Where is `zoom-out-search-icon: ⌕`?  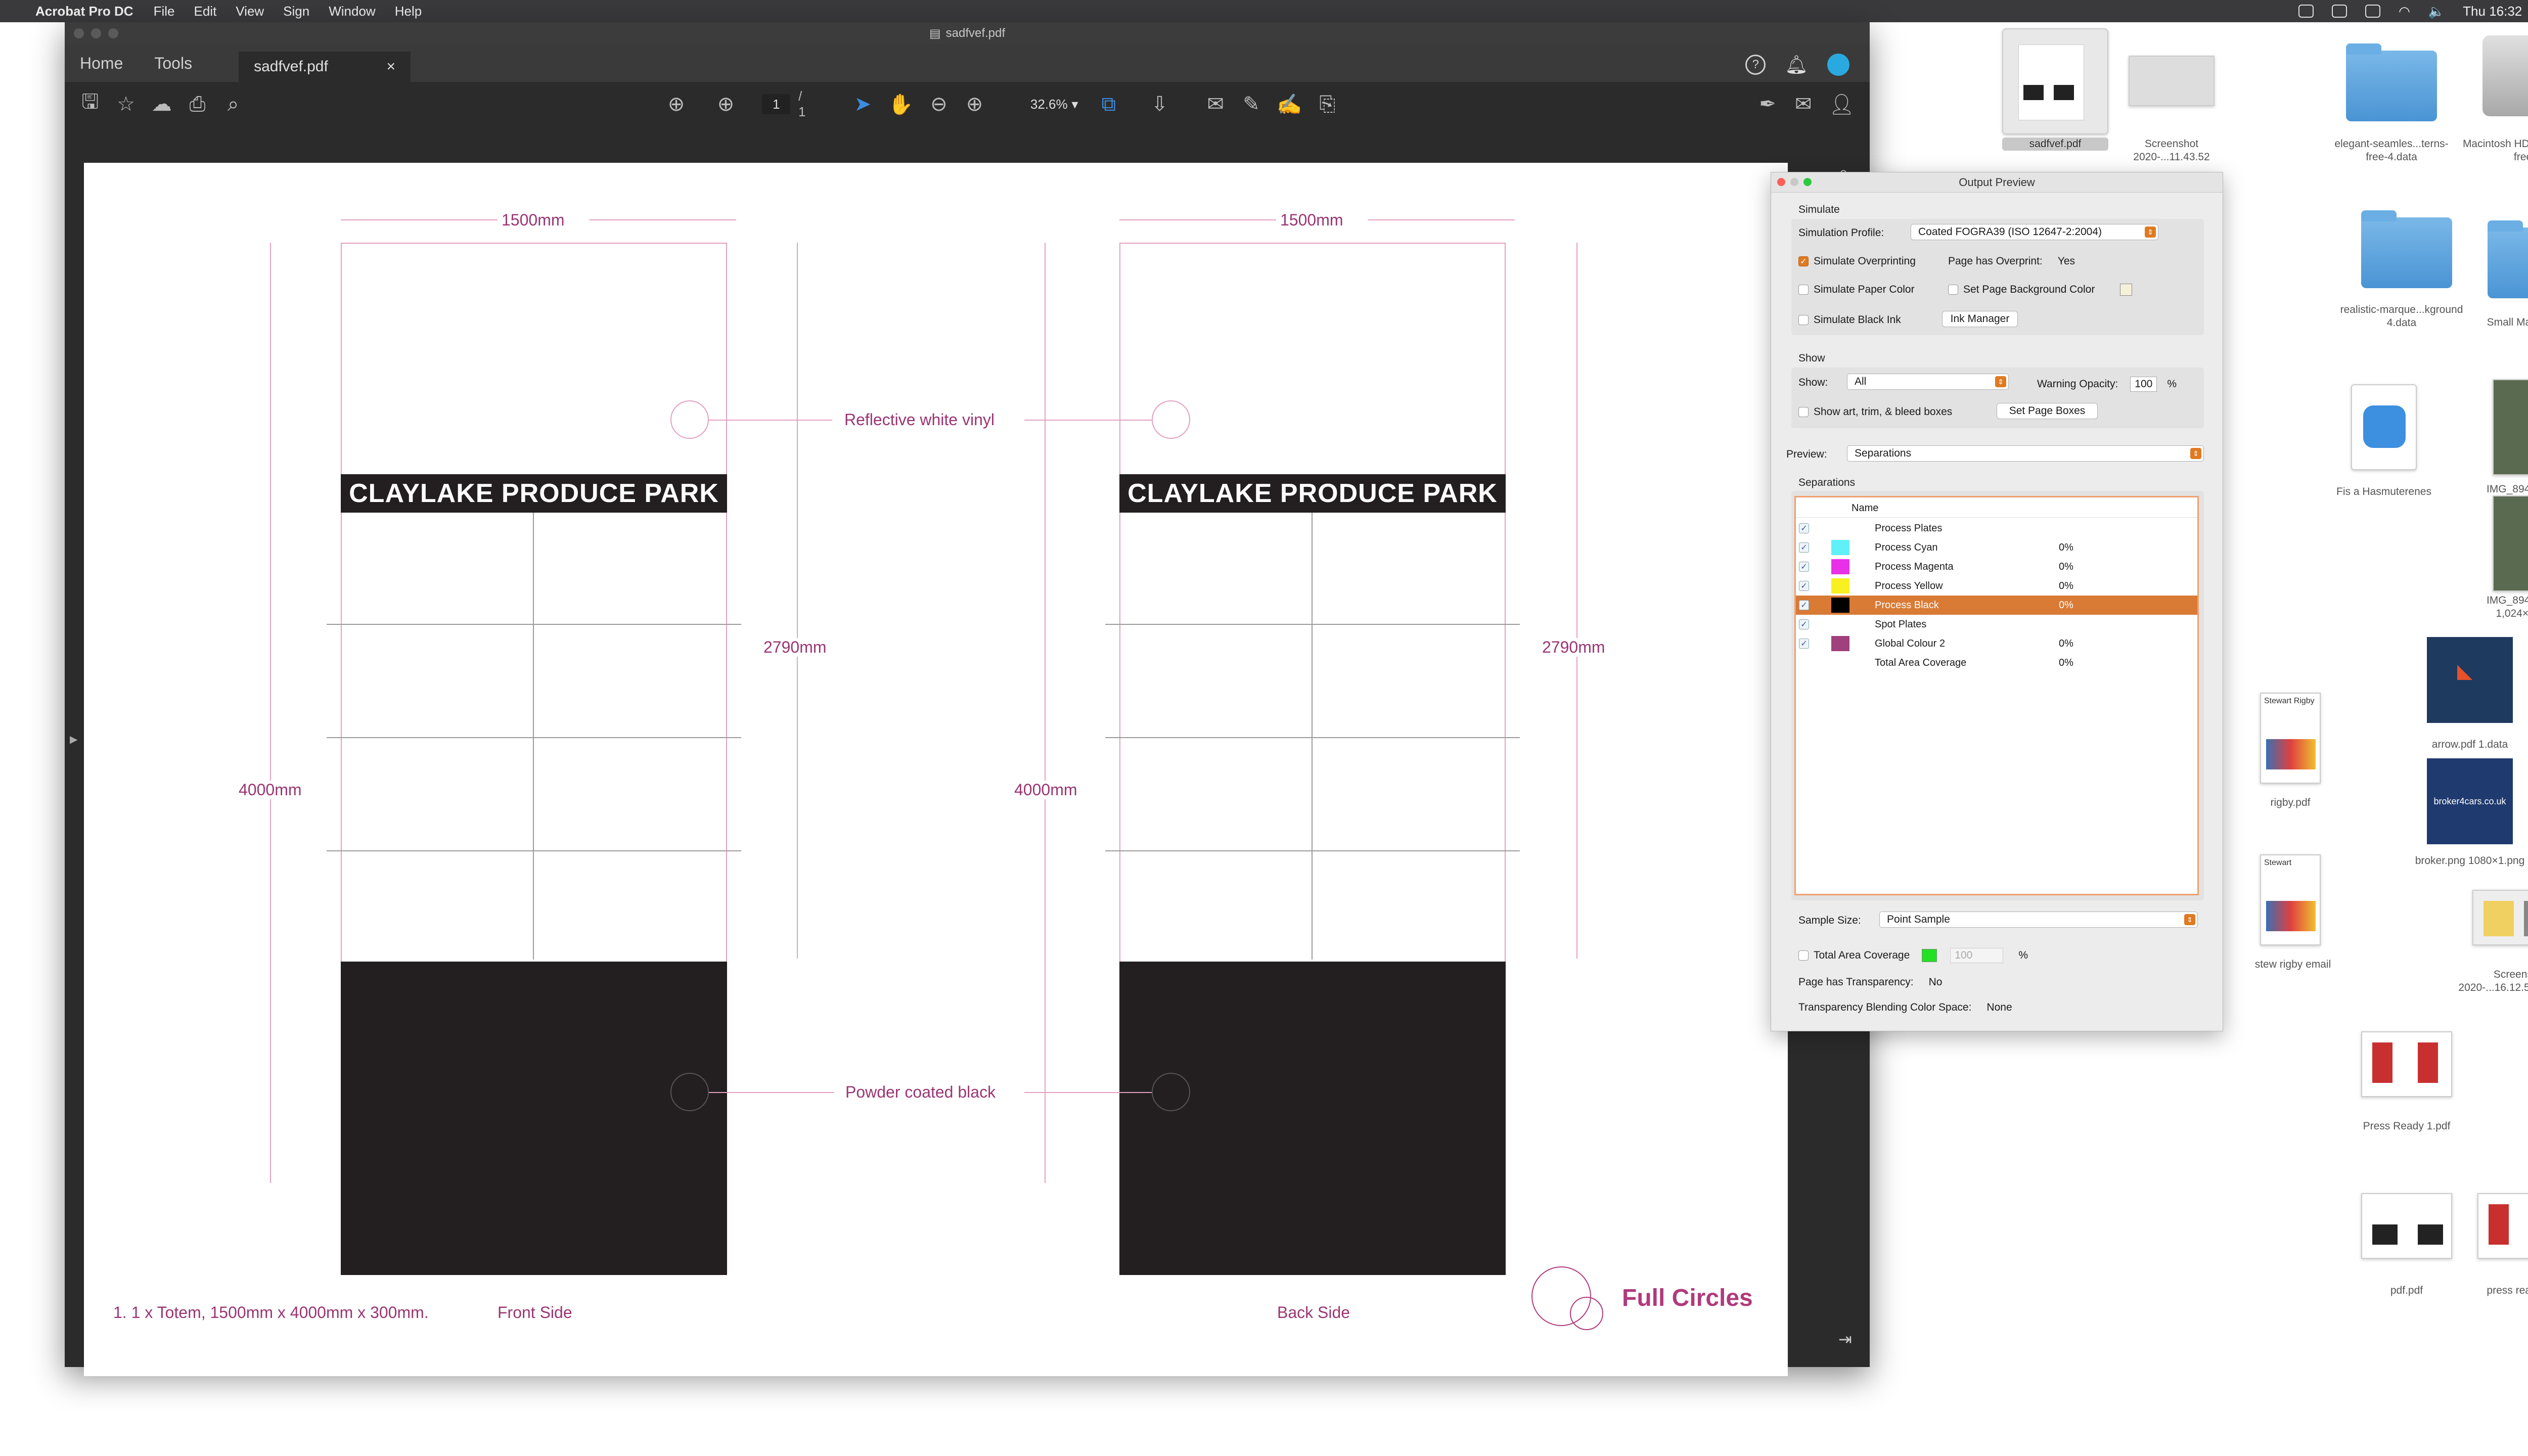
zoom-out-search-icon: ⌕ is located at coordinates (234, 104).